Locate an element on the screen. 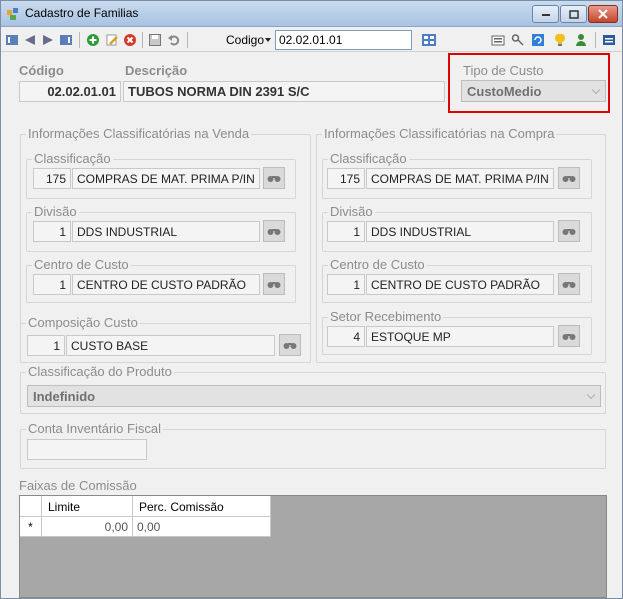 This screenshot has height=599, width=623. venda-divisao-label: Divisão is located at coordinates (55, 211).